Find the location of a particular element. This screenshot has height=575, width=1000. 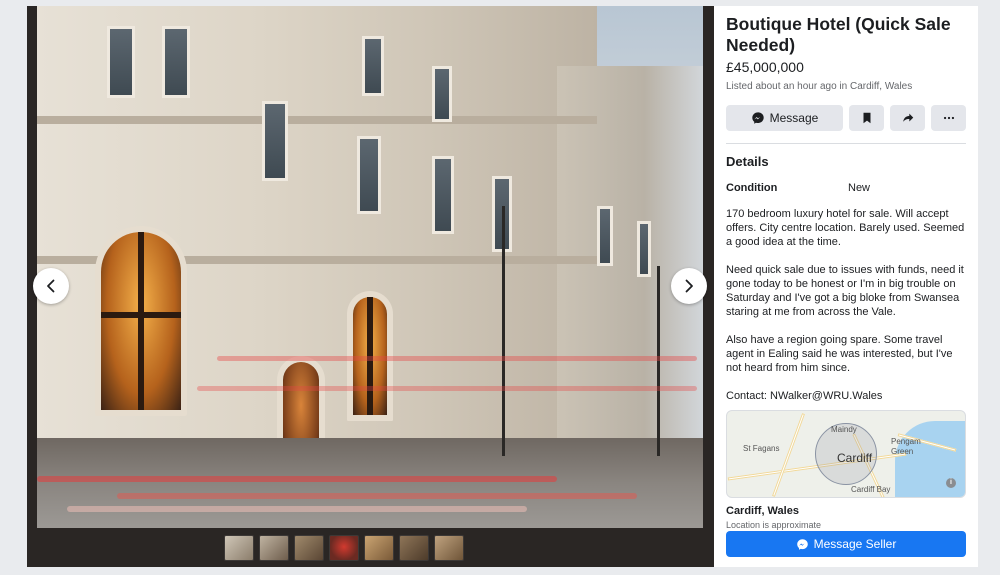

map-label: St Fagans is located at coordinates (761, 448).